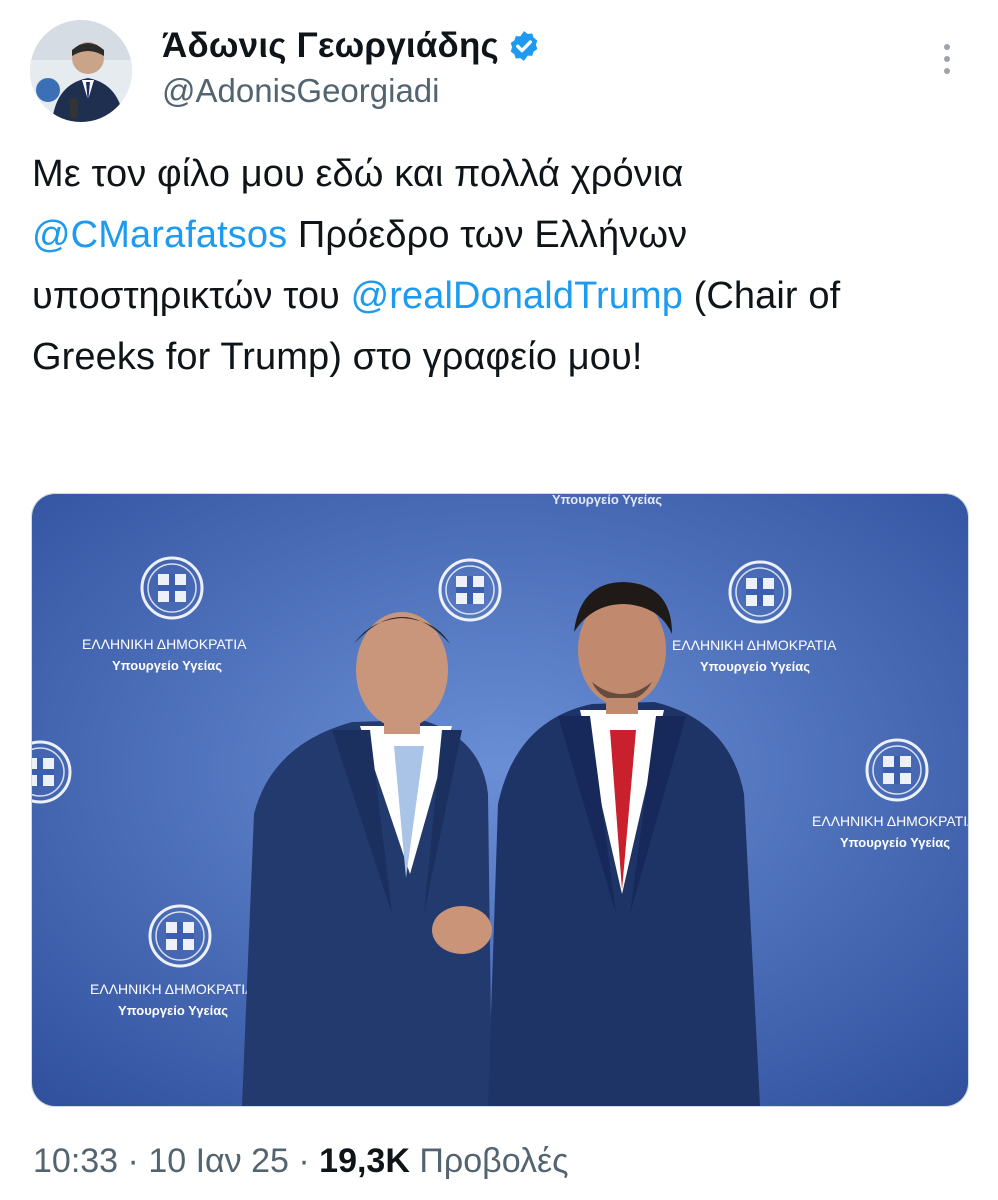 Image resolution: width=998 pixels, height=1200 pixels. I want to click on author-handle: @AdonisGeorgiadi, so click(351, 91).